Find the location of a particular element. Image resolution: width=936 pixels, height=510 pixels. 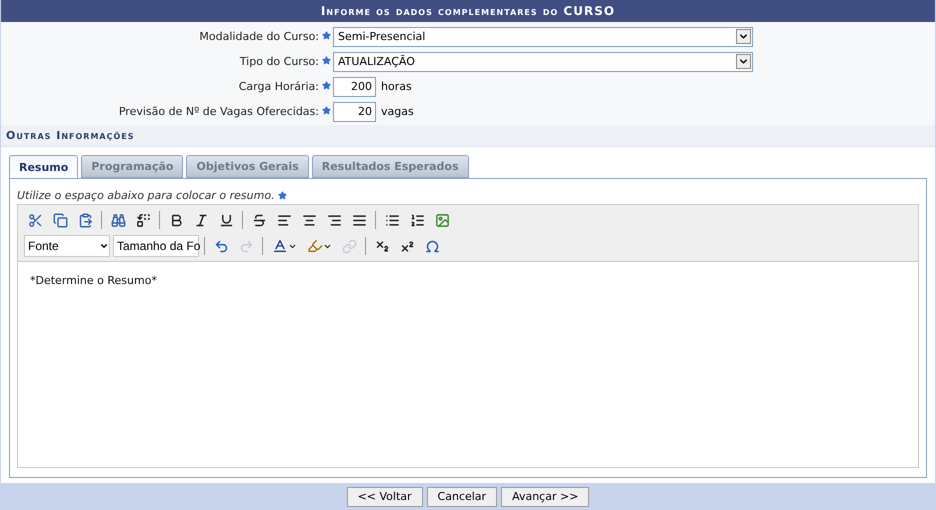

hint-text: Utilize o espaço abaixo para colocar o resumo. is located at coordinates (146, 195).